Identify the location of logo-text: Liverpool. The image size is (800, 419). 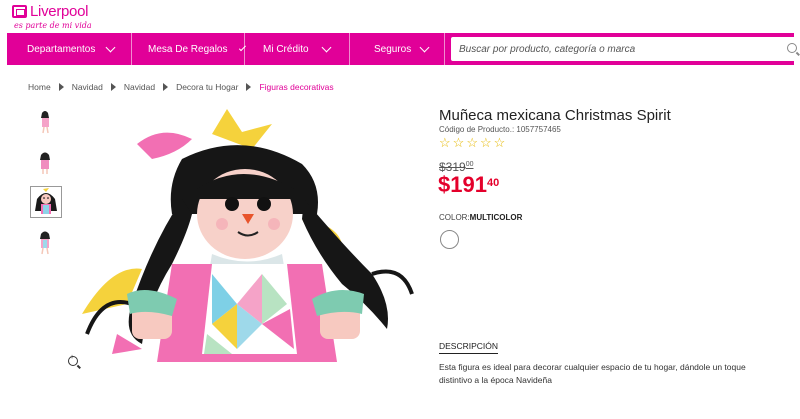
(59, 11).